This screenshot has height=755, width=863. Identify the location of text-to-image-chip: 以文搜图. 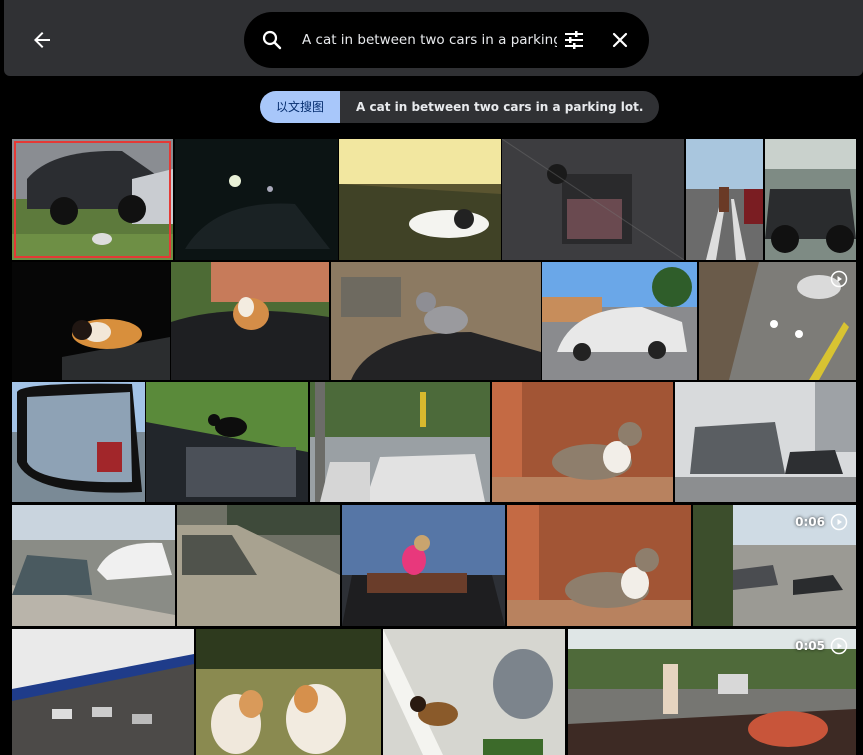
(300, 107).